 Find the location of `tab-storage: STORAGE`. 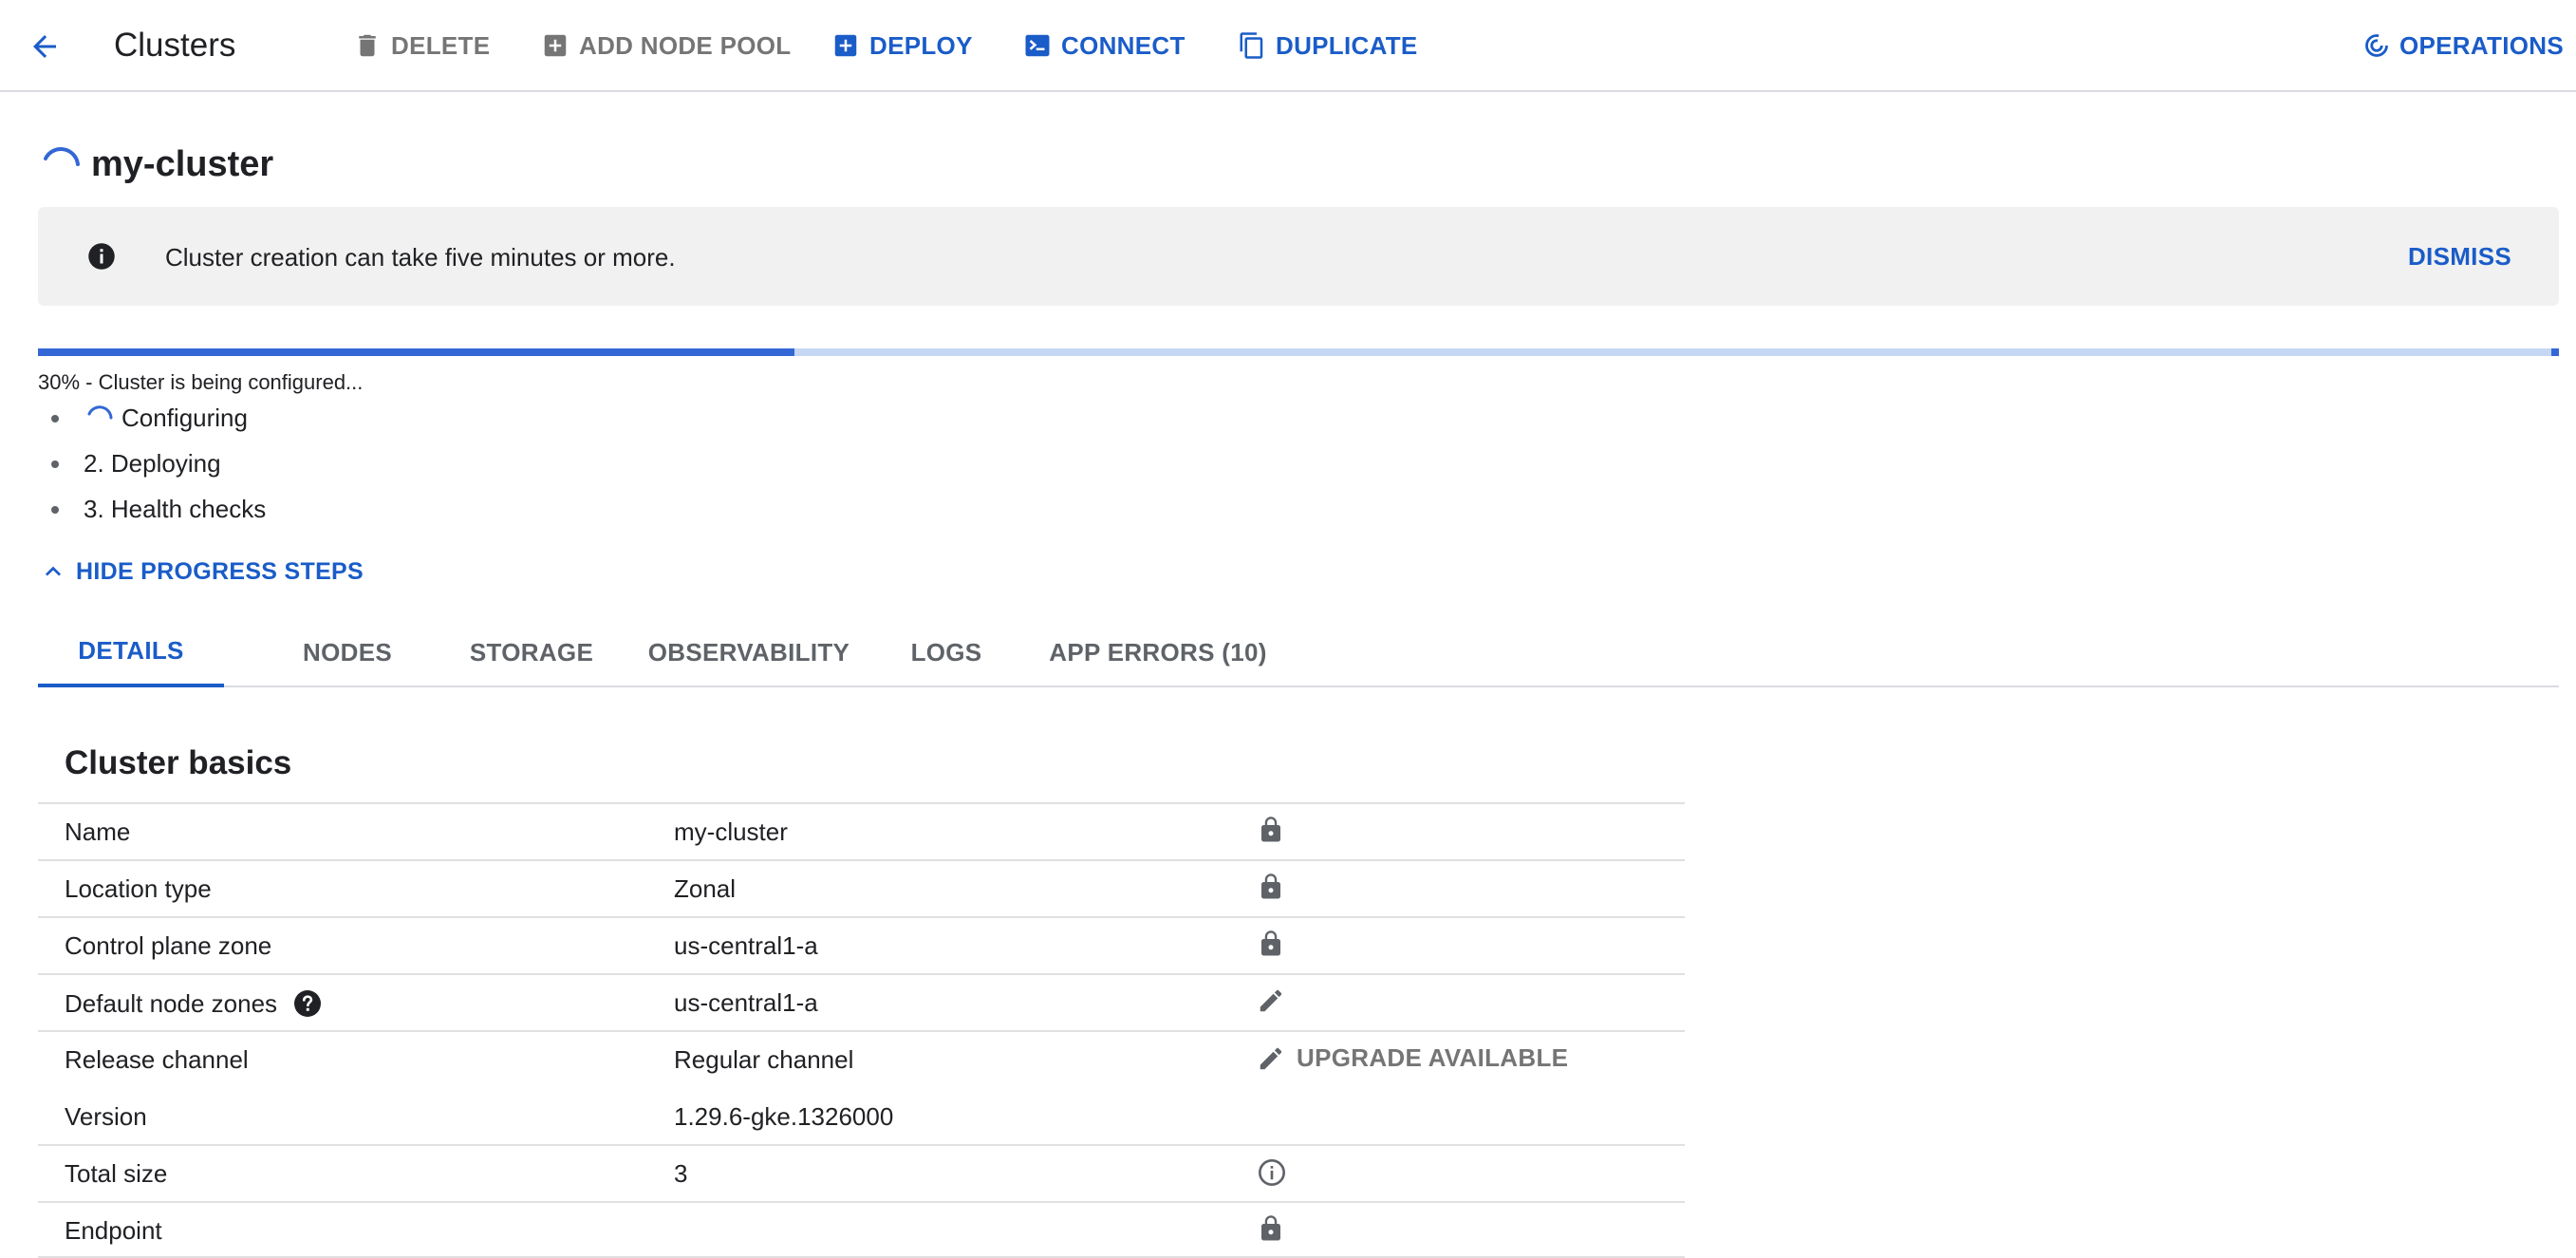

tab-storage: STORAGE is located at coordinates (532, 652).